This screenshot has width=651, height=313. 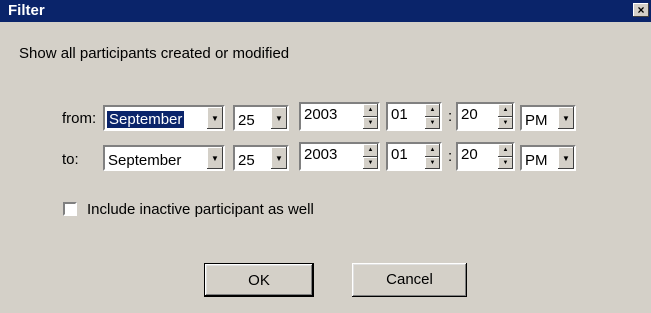 What do you see at coordinates (70, 209) in the screenshot?
I see `include-inactive-checkbox` at bounding box center [70, 209].